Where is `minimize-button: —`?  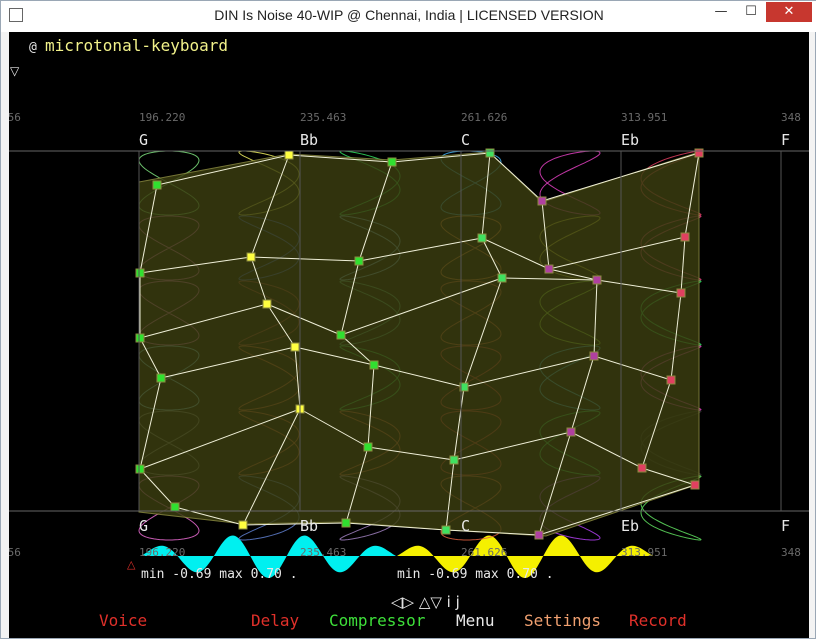 minimize-button: — is located at coordinates (721, 12).